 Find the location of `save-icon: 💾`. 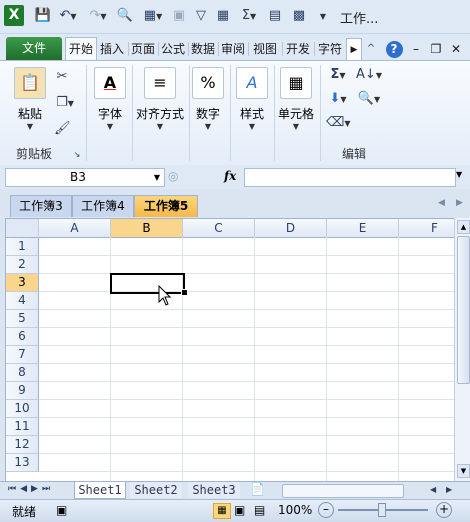

save-icon: 💾 is located at coordinates (43, 16).